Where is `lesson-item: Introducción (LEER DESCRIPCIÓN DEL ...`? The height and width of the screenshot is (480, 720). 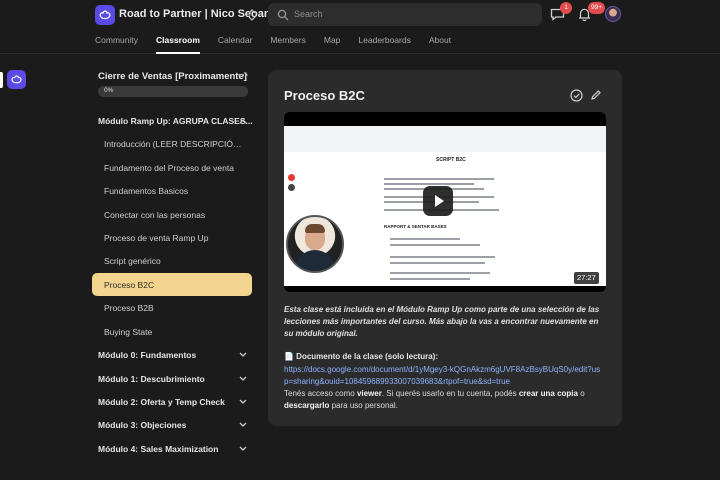 lesson-item: Introducción (LEER DESCRIPCIÓN DEL ... is located at coordinates (175, 144).